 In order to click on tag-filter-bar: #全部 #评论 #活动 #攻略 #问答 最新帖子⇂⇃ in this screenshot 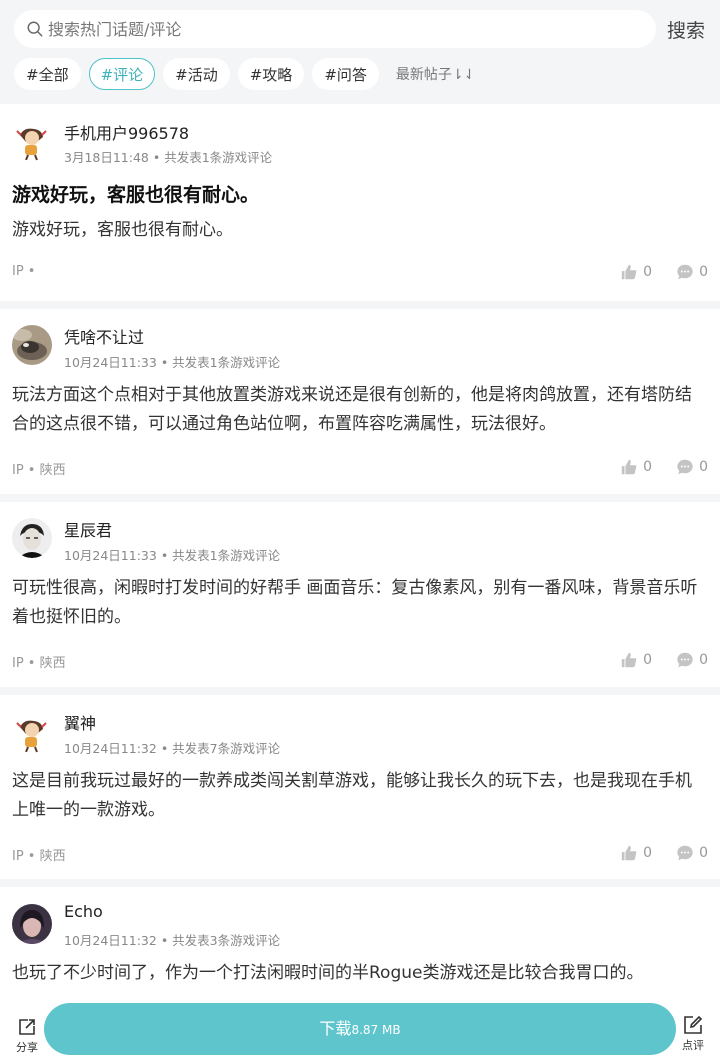, I will do `click(244, 74)`.